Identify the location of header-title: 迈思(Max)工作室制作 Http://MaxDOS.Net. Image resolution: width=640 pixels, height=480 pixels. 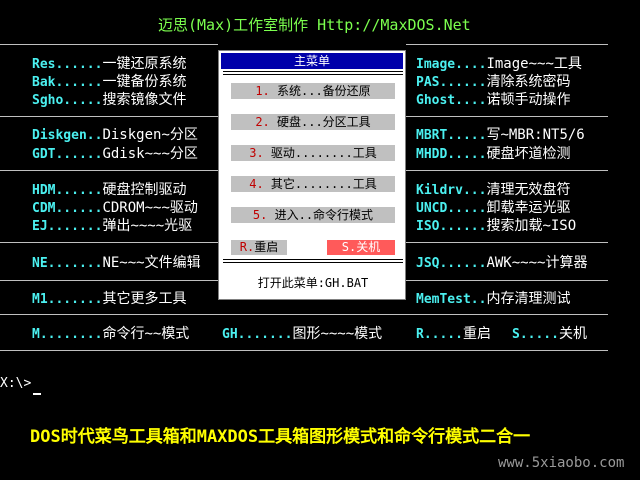
(314, 25).